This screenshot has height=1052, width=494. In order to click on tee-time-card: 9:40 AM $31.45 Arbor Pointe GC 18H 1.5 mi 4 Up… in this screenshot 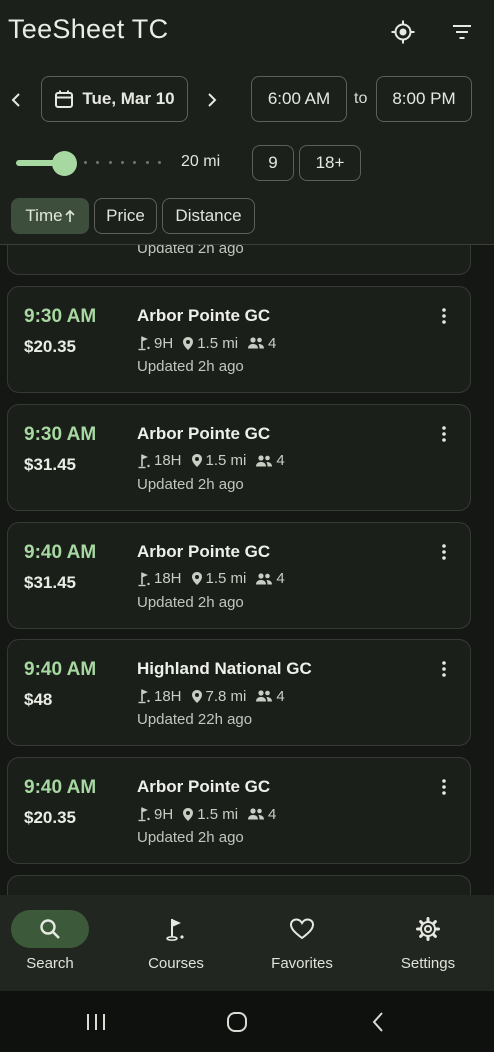, I will do `click(239, 575)`.